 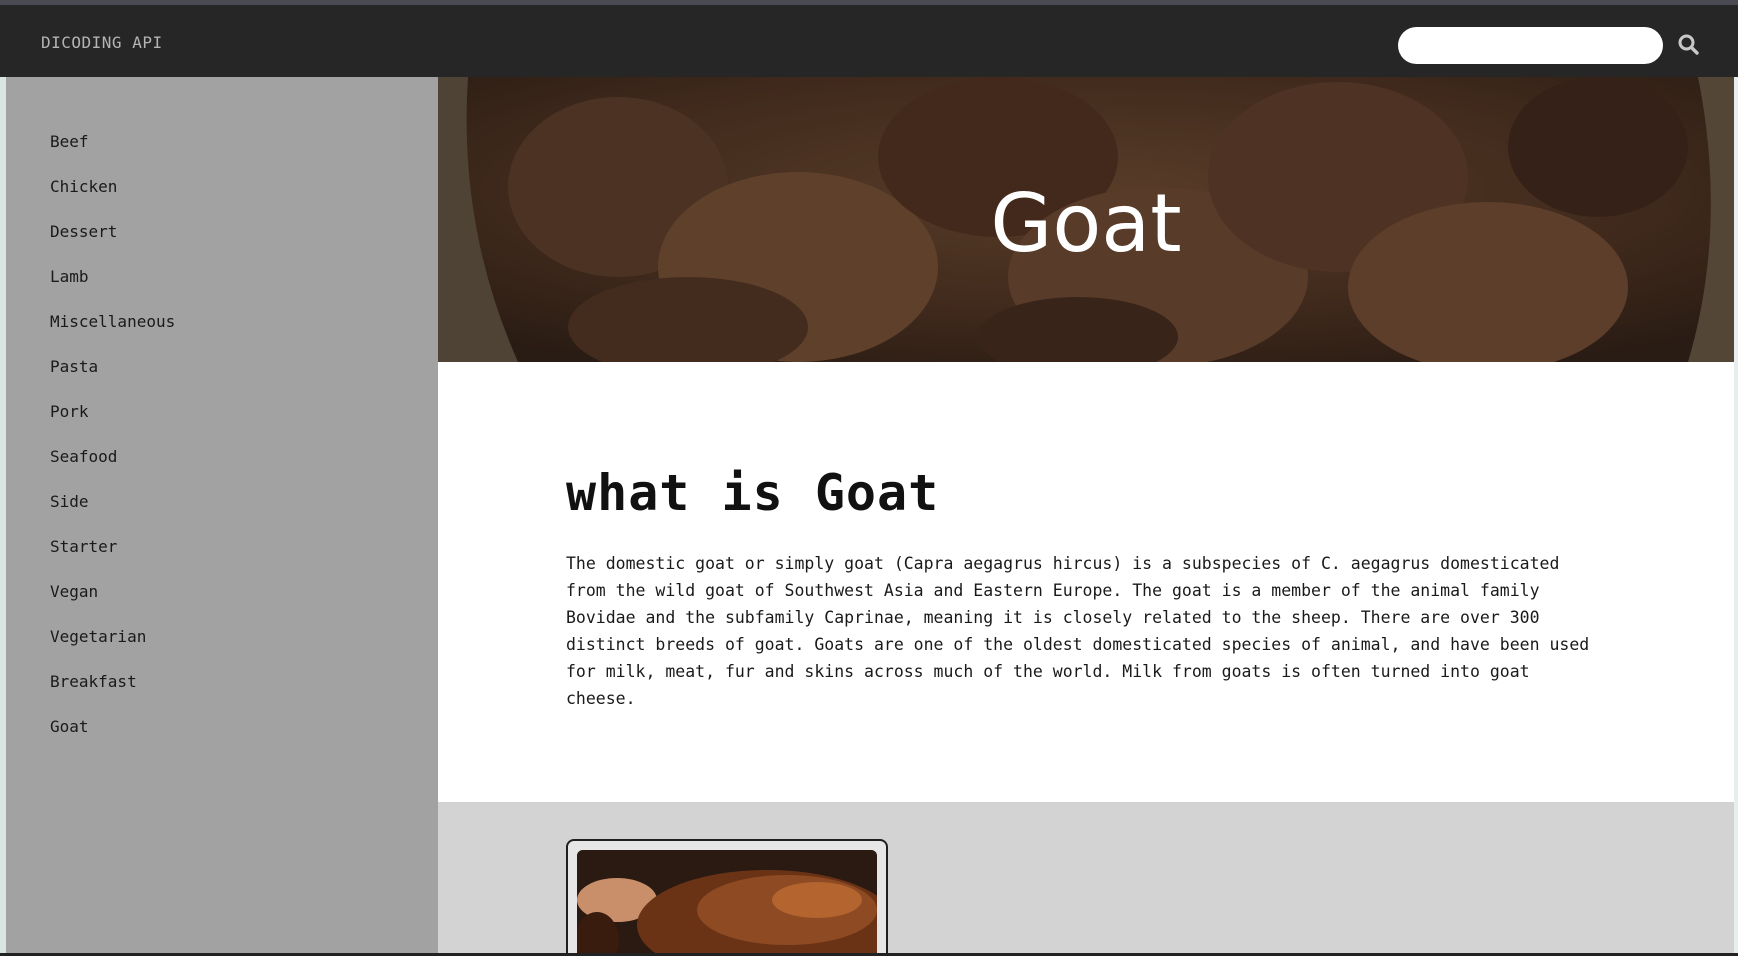 What do you see at coordinates (112, 231) in the screenshot?
I see `sidebar-item-dessert: Dessert` at bounding box center [112, 231].